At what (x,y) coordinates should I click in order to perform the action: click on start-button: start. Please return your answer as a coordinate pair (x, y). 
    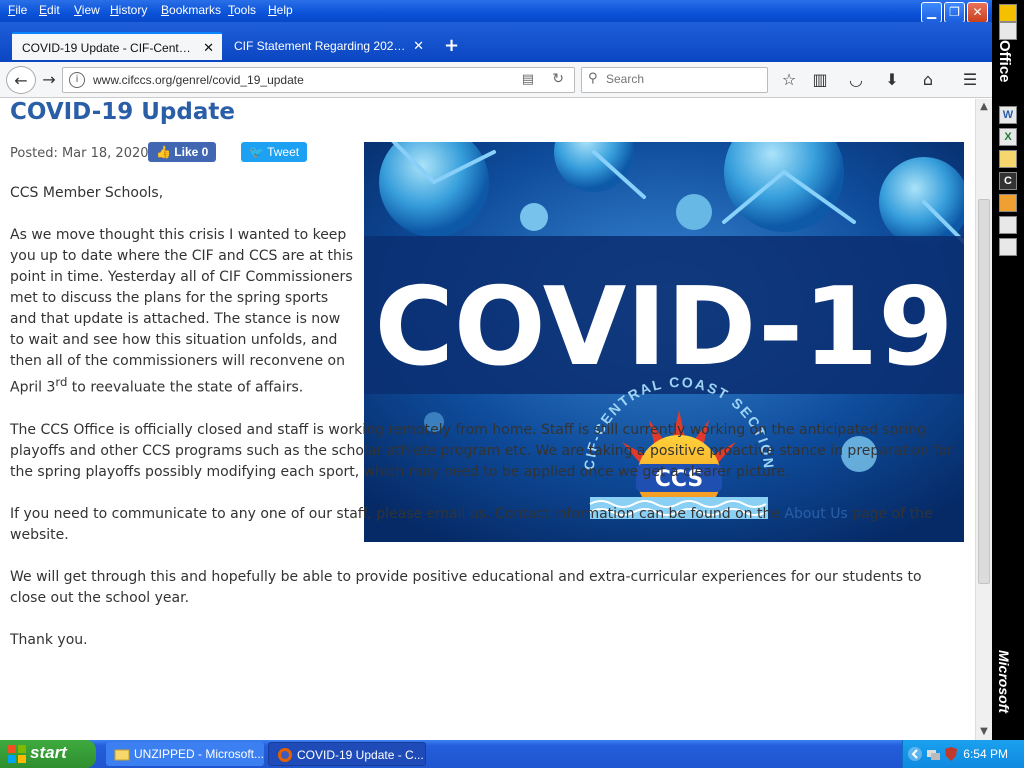
    Looking at the image, I should click on (48, 754).